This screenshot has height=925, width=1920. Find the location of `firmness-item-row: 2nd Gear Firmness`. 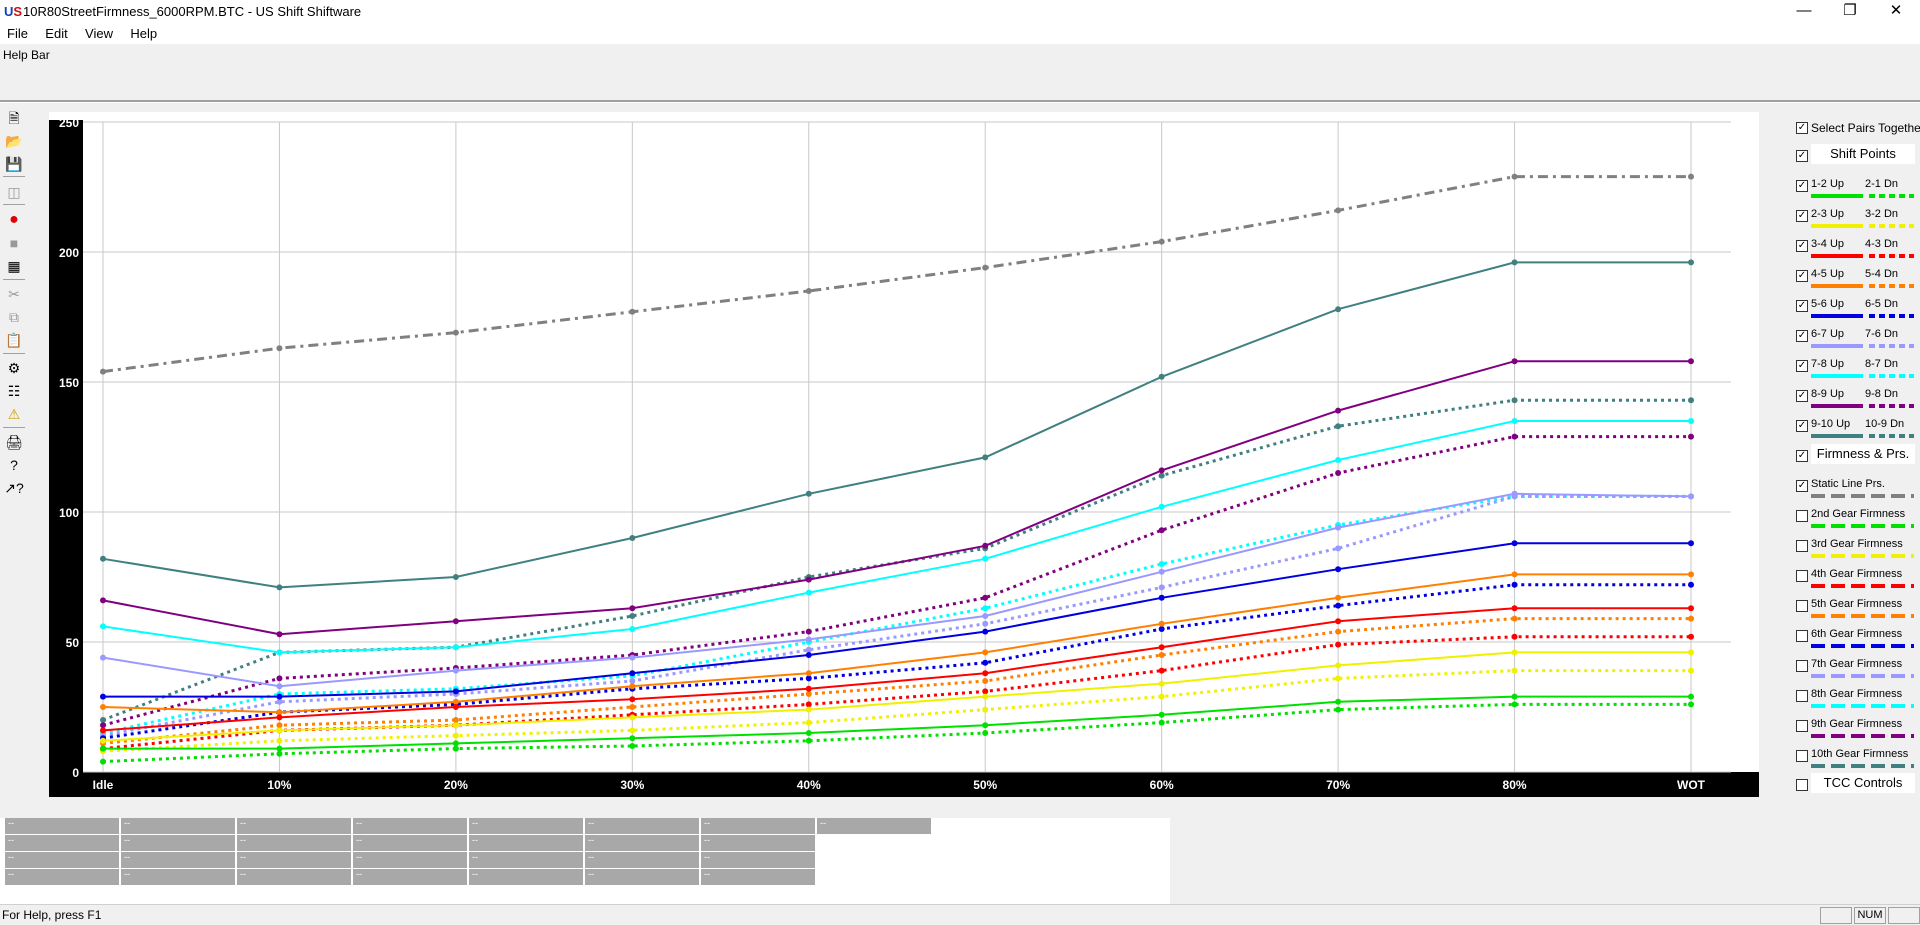

firmness-item-row: 2nd Gear Firmness is located at coordinates (1852, 518).